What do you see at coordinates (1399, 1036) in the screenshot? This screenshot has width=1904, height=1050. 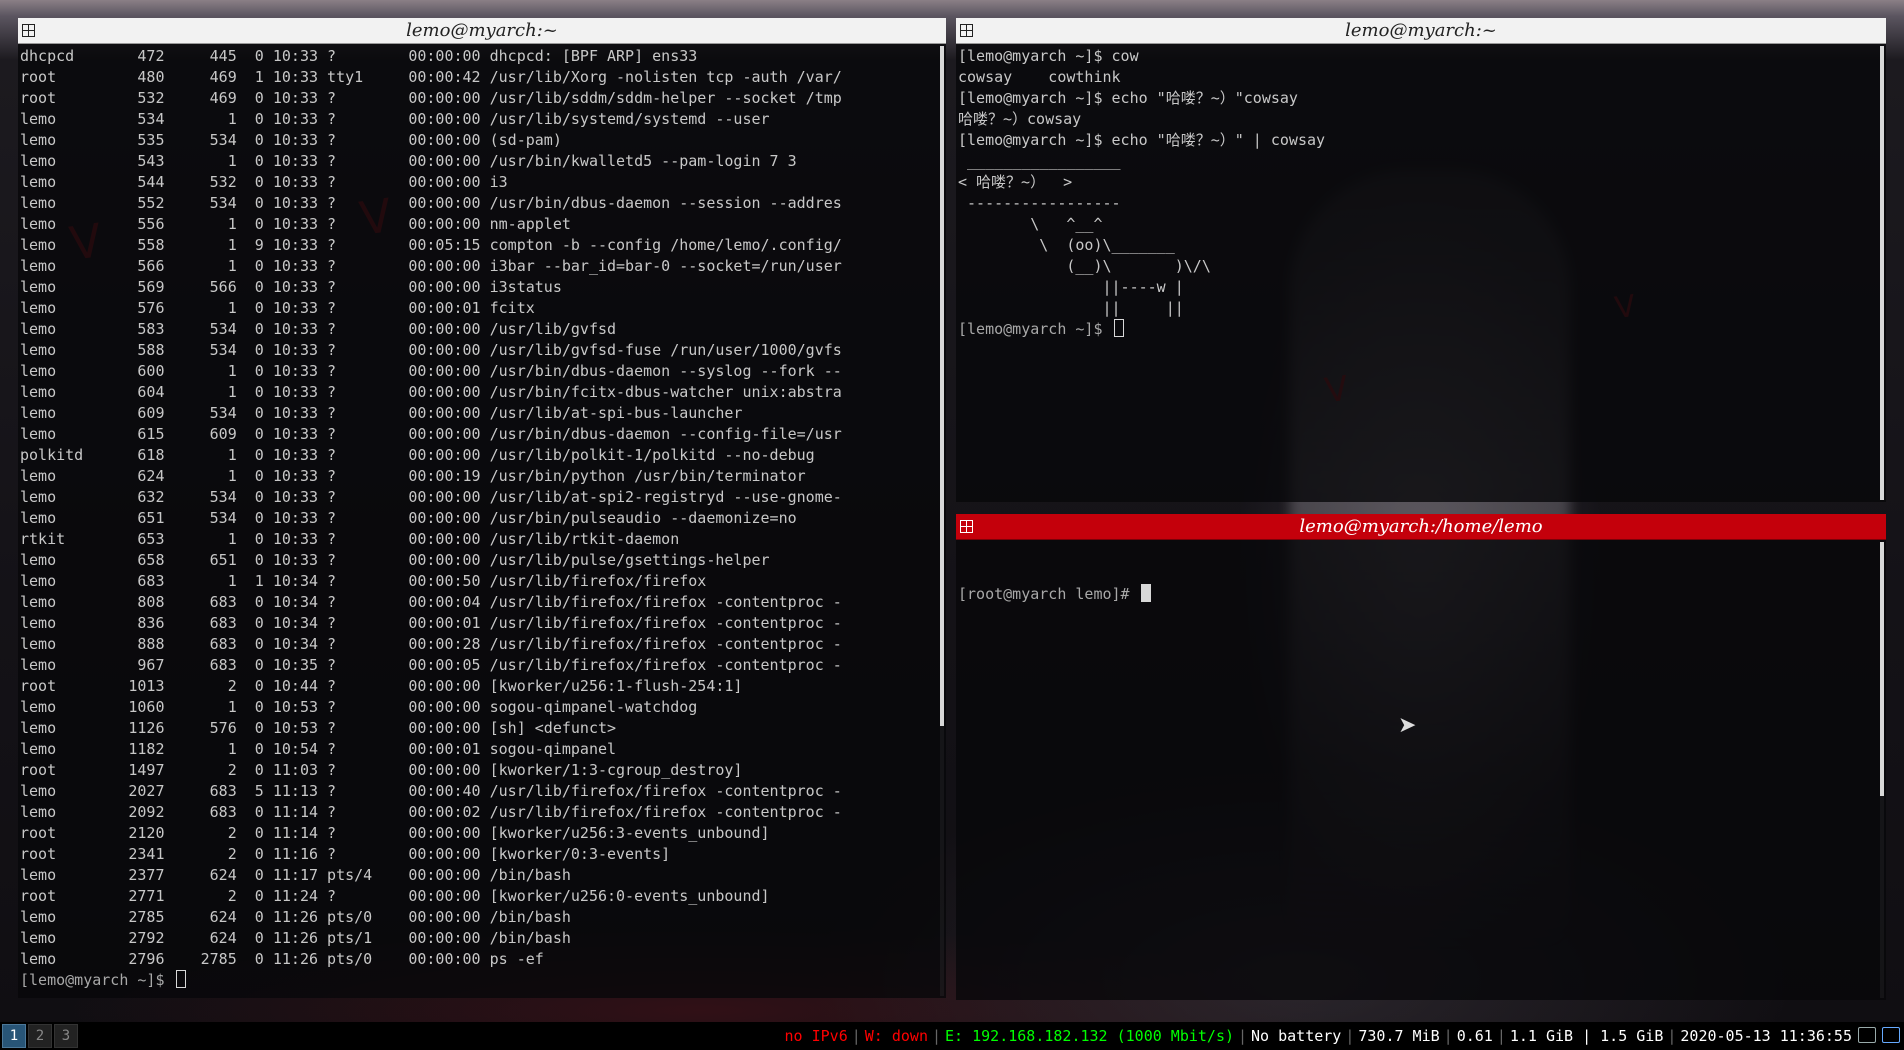 I see `disk-status: 730.7 MiB` at bounding box center [1399, 1036].